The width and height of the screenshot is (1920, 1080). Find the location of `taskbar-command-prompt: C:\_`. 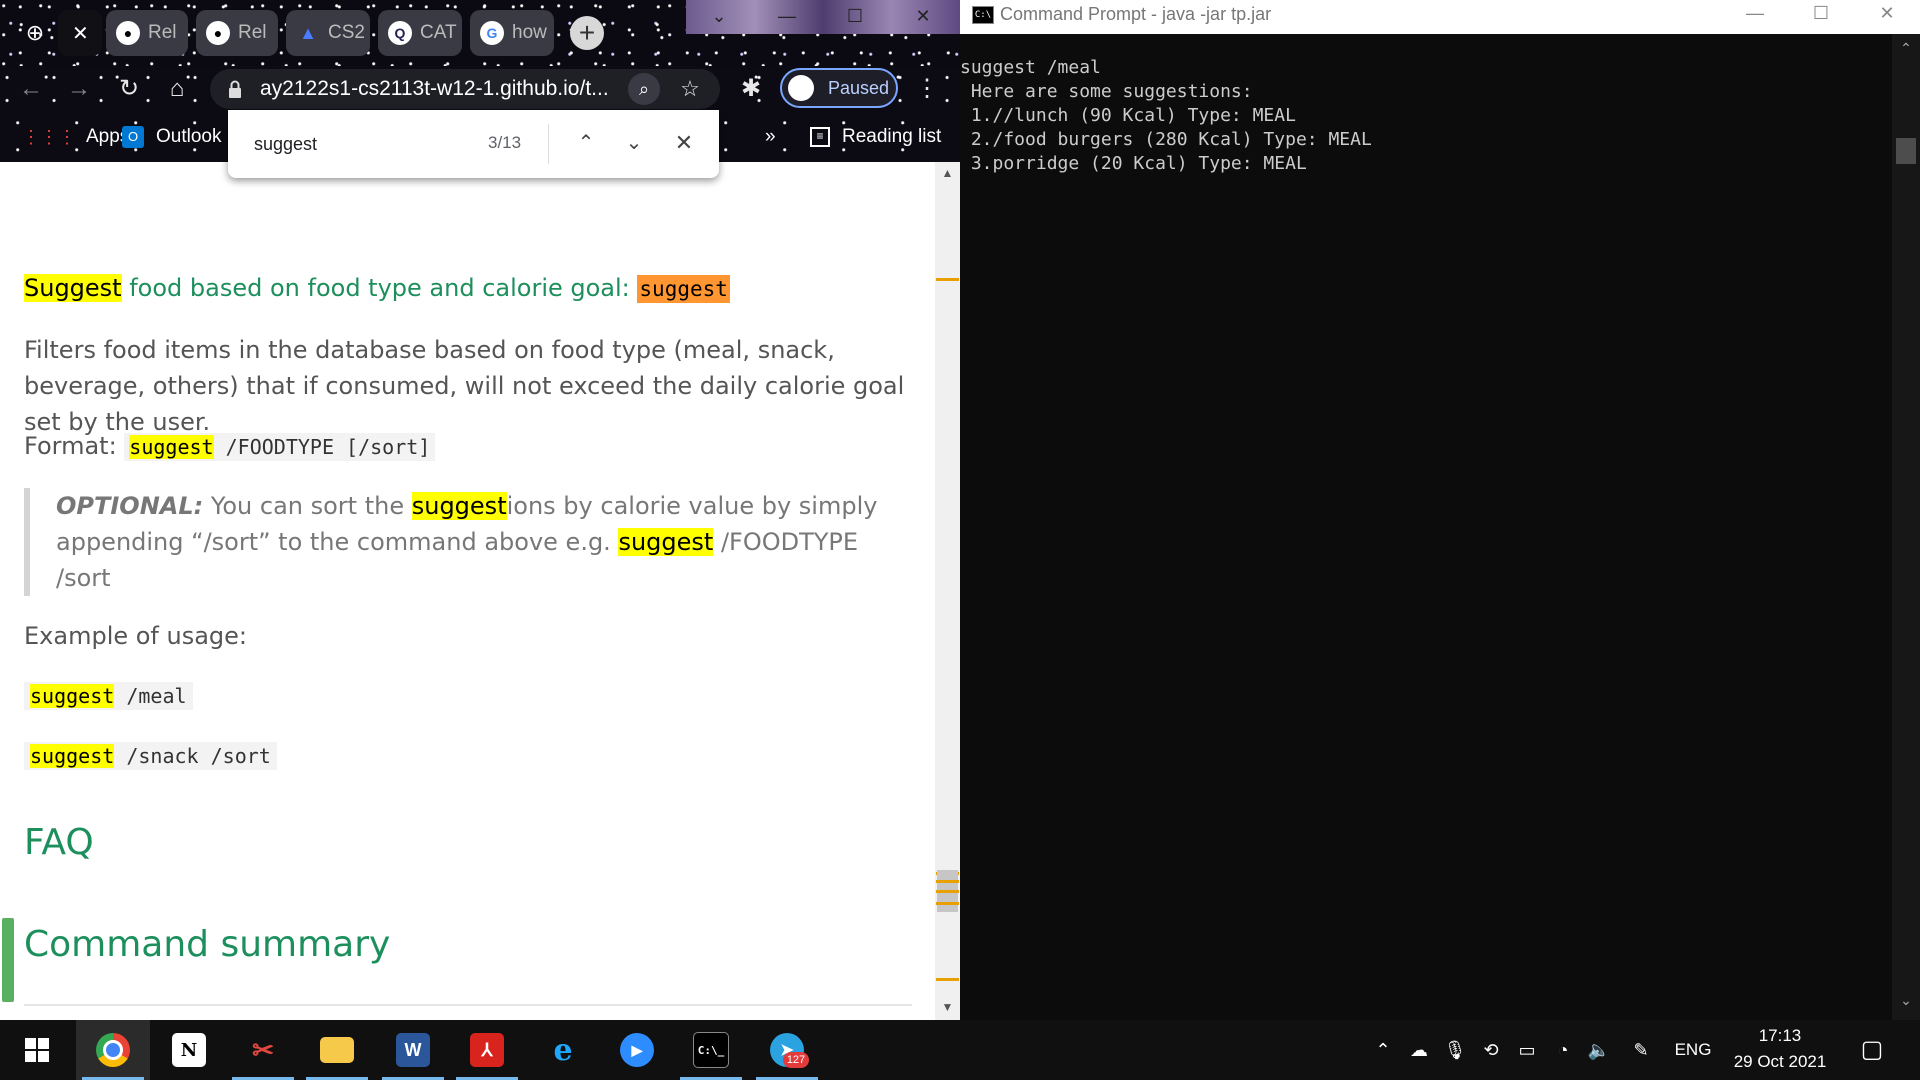

taskbar-command-prompt: C:\_ is located at coordinates (711, 1050).